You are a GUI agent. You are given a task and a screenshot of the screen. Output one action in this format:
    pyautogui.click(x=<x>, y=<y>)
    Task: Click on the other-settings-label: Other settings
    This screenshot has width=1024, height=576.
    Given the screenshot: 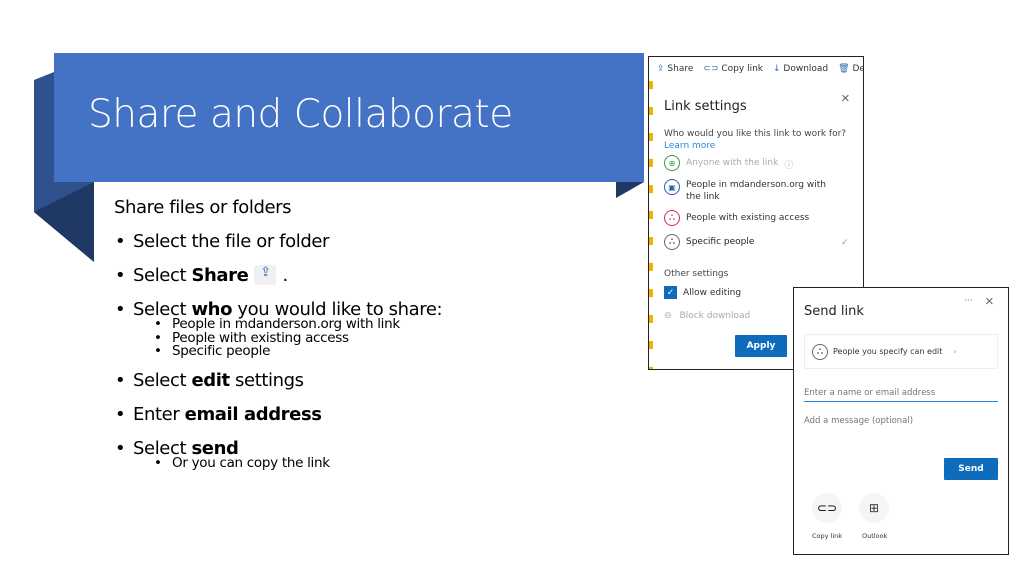 What is the action you would take?
    pyautogui.click(x=696, y=274)
    